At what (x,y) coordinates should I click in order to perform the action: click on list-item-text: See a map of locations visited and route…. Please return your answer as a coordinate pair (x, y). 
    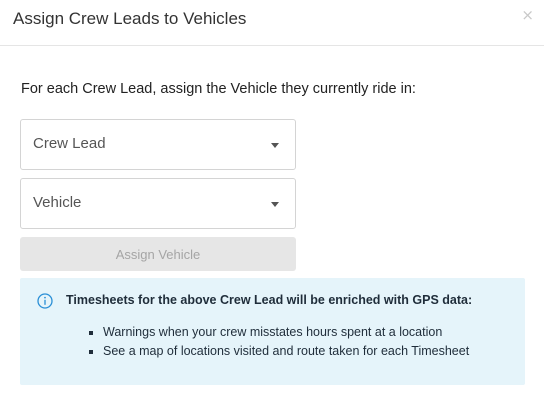
    Looking at the image, I should click on (286, 351).